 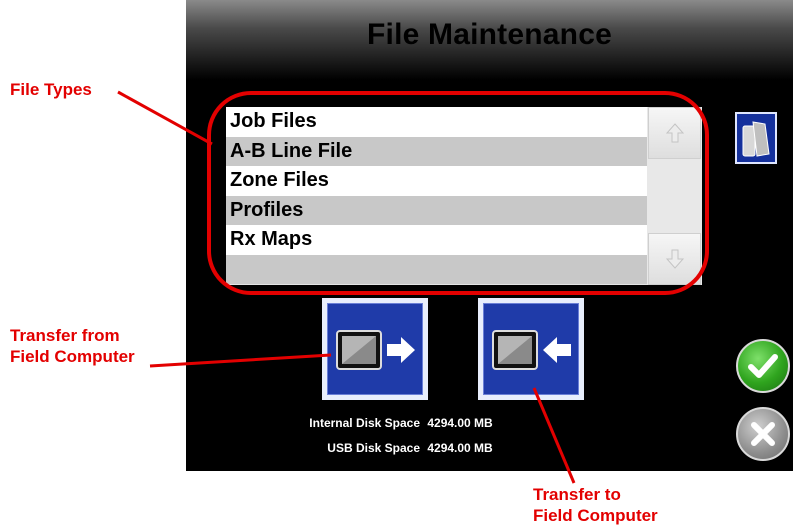 I want to click on leader-file-types, so click(x=165, y=118).